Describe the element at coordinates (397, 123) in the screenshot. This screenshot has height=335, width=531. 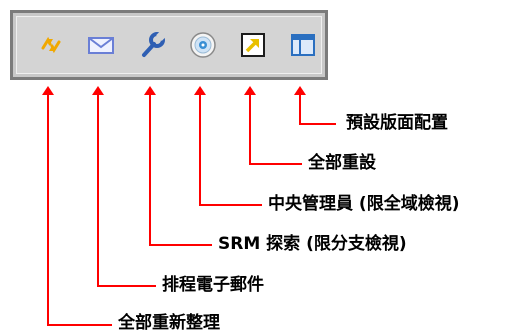
I see `callout-default-layout: 預設版面配置` at that location.